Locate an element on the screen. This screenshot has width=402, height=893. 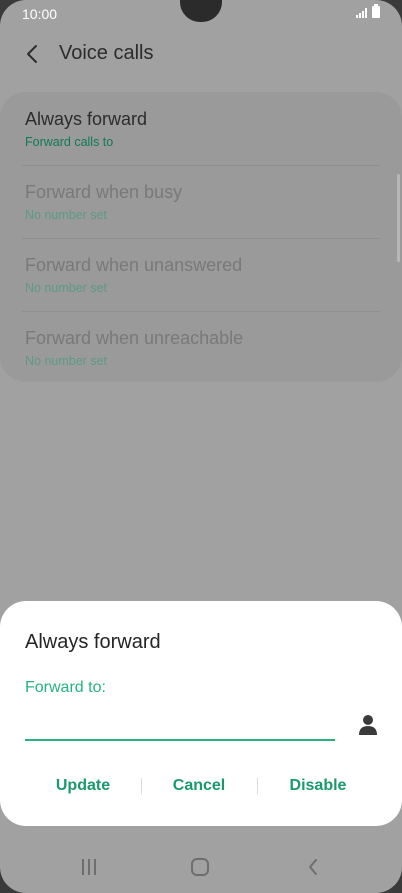
cancel-button: Cancel is located at coordinates (199, 786).